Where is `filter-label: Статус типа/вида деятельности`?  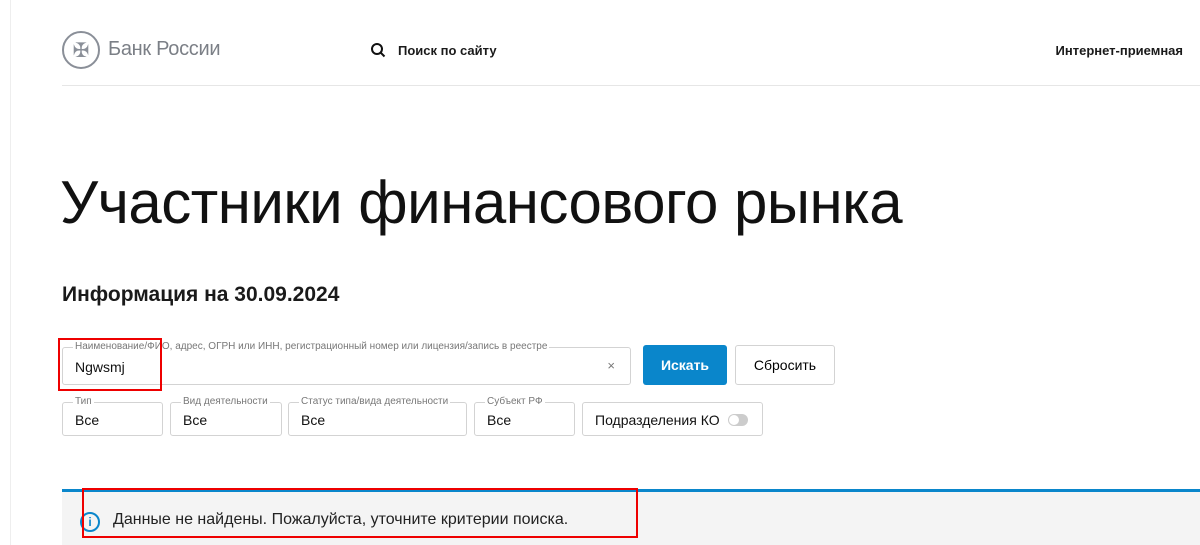
filter-label: Статус типа/вида деятельности is located at coordinates (375, 401).